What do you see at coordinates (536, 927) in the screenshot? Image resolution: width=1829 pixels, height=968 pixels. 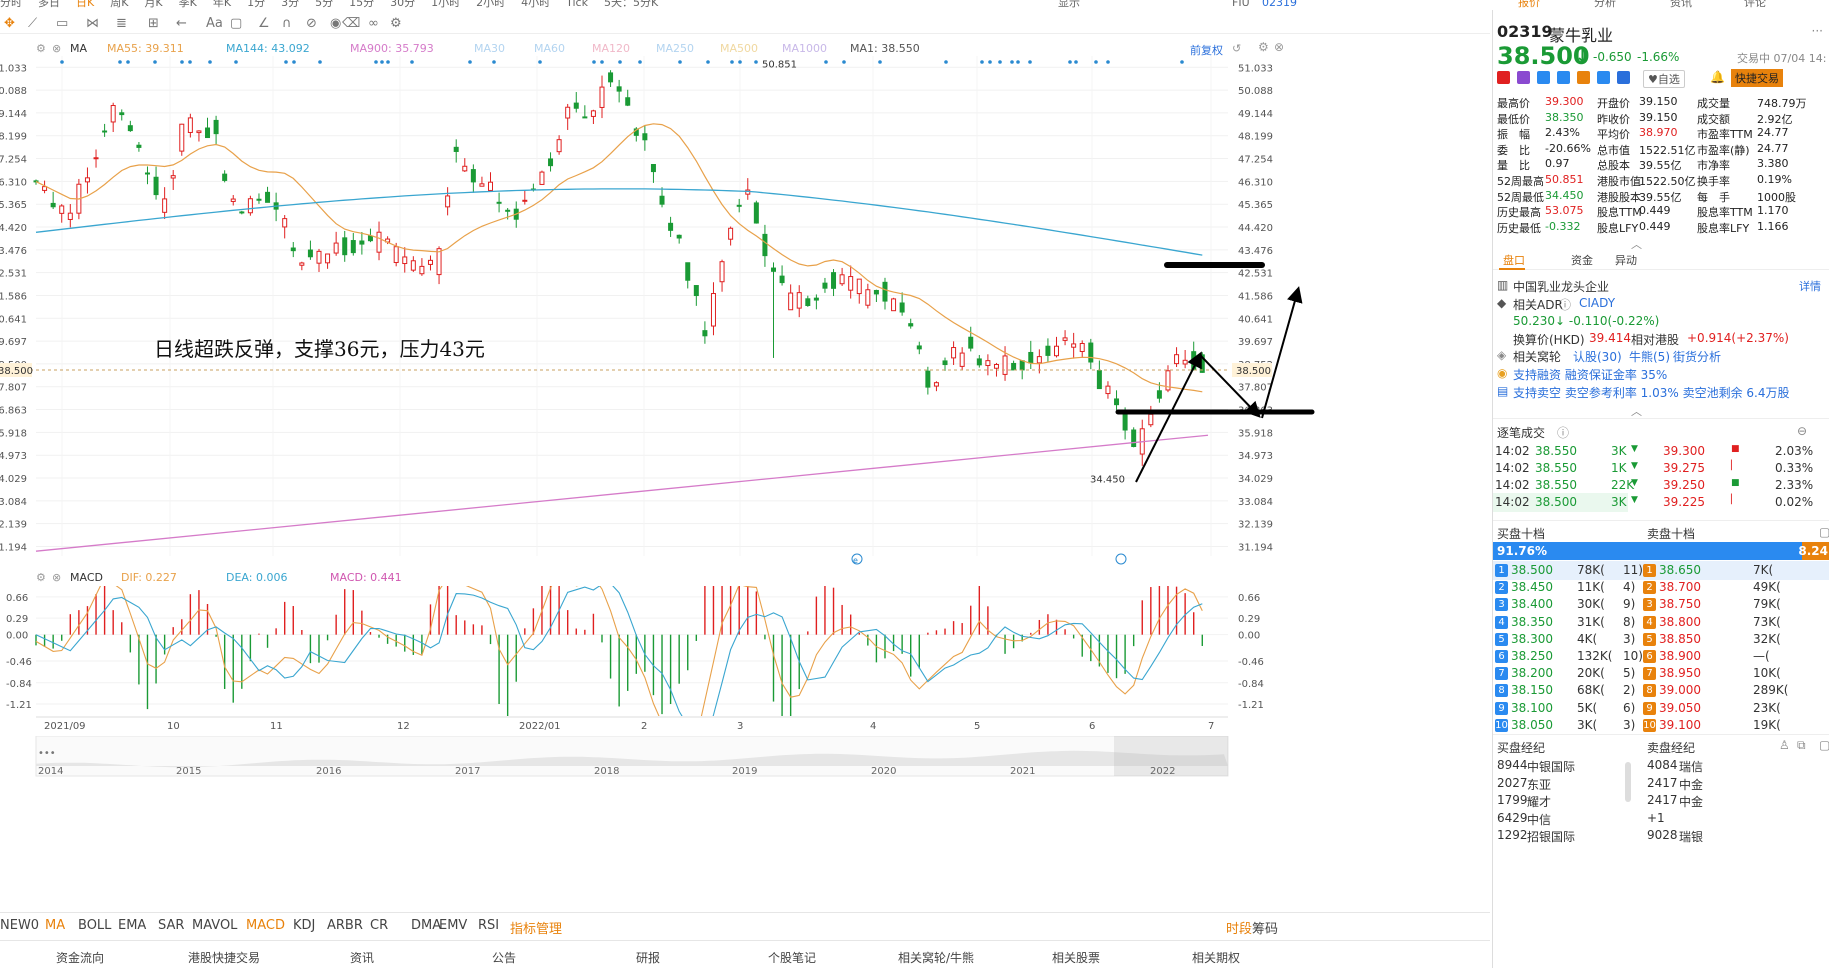 I see `indicator-tab: 指标管理` at bounding box center [536, 927].